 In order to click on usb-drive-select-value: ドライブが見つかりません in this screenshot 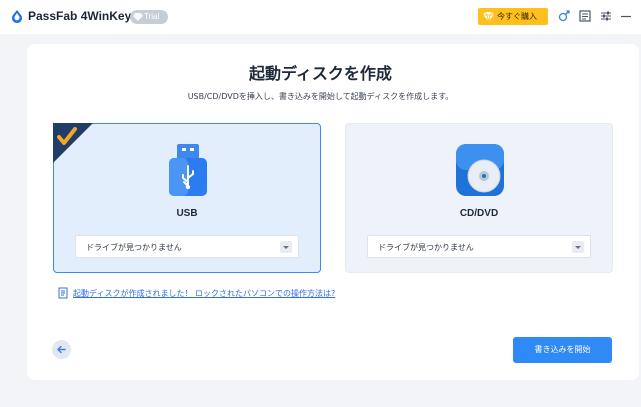, I will do `click(134, 247)`.